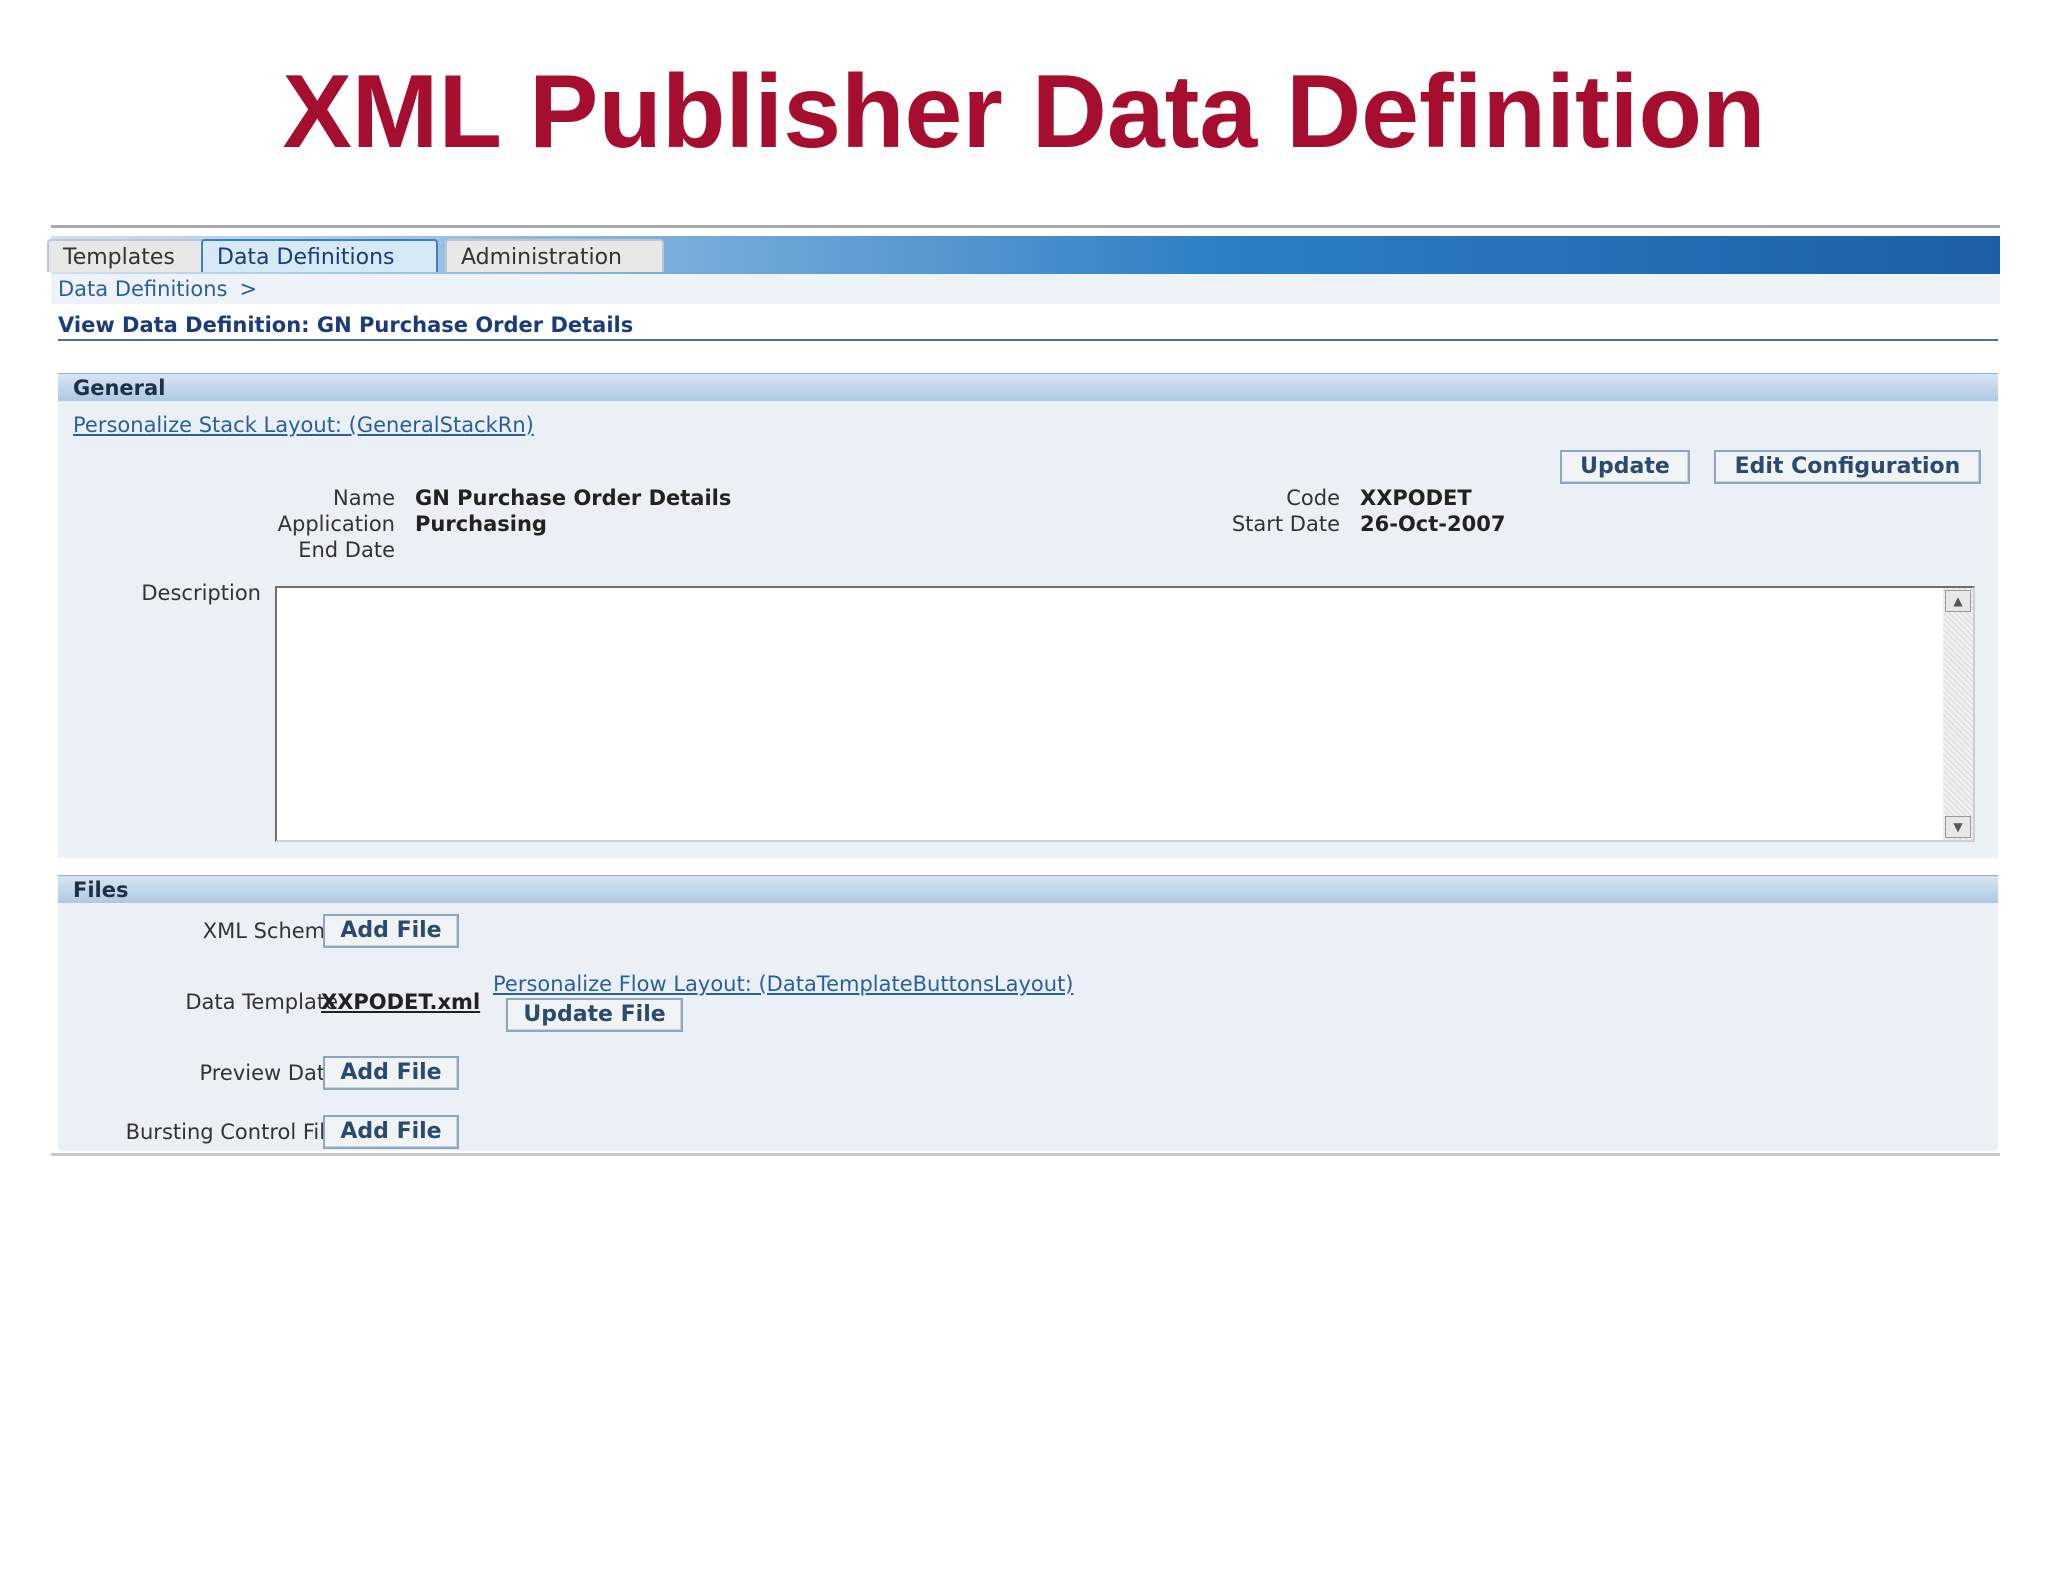 The height and width of the screenshot is (1576, 2048). What do you see at coordinates (1958, 714) in the screenshot?
I see `description-scrollbar: ▲ ▼` at bounding box center [1958, 714].